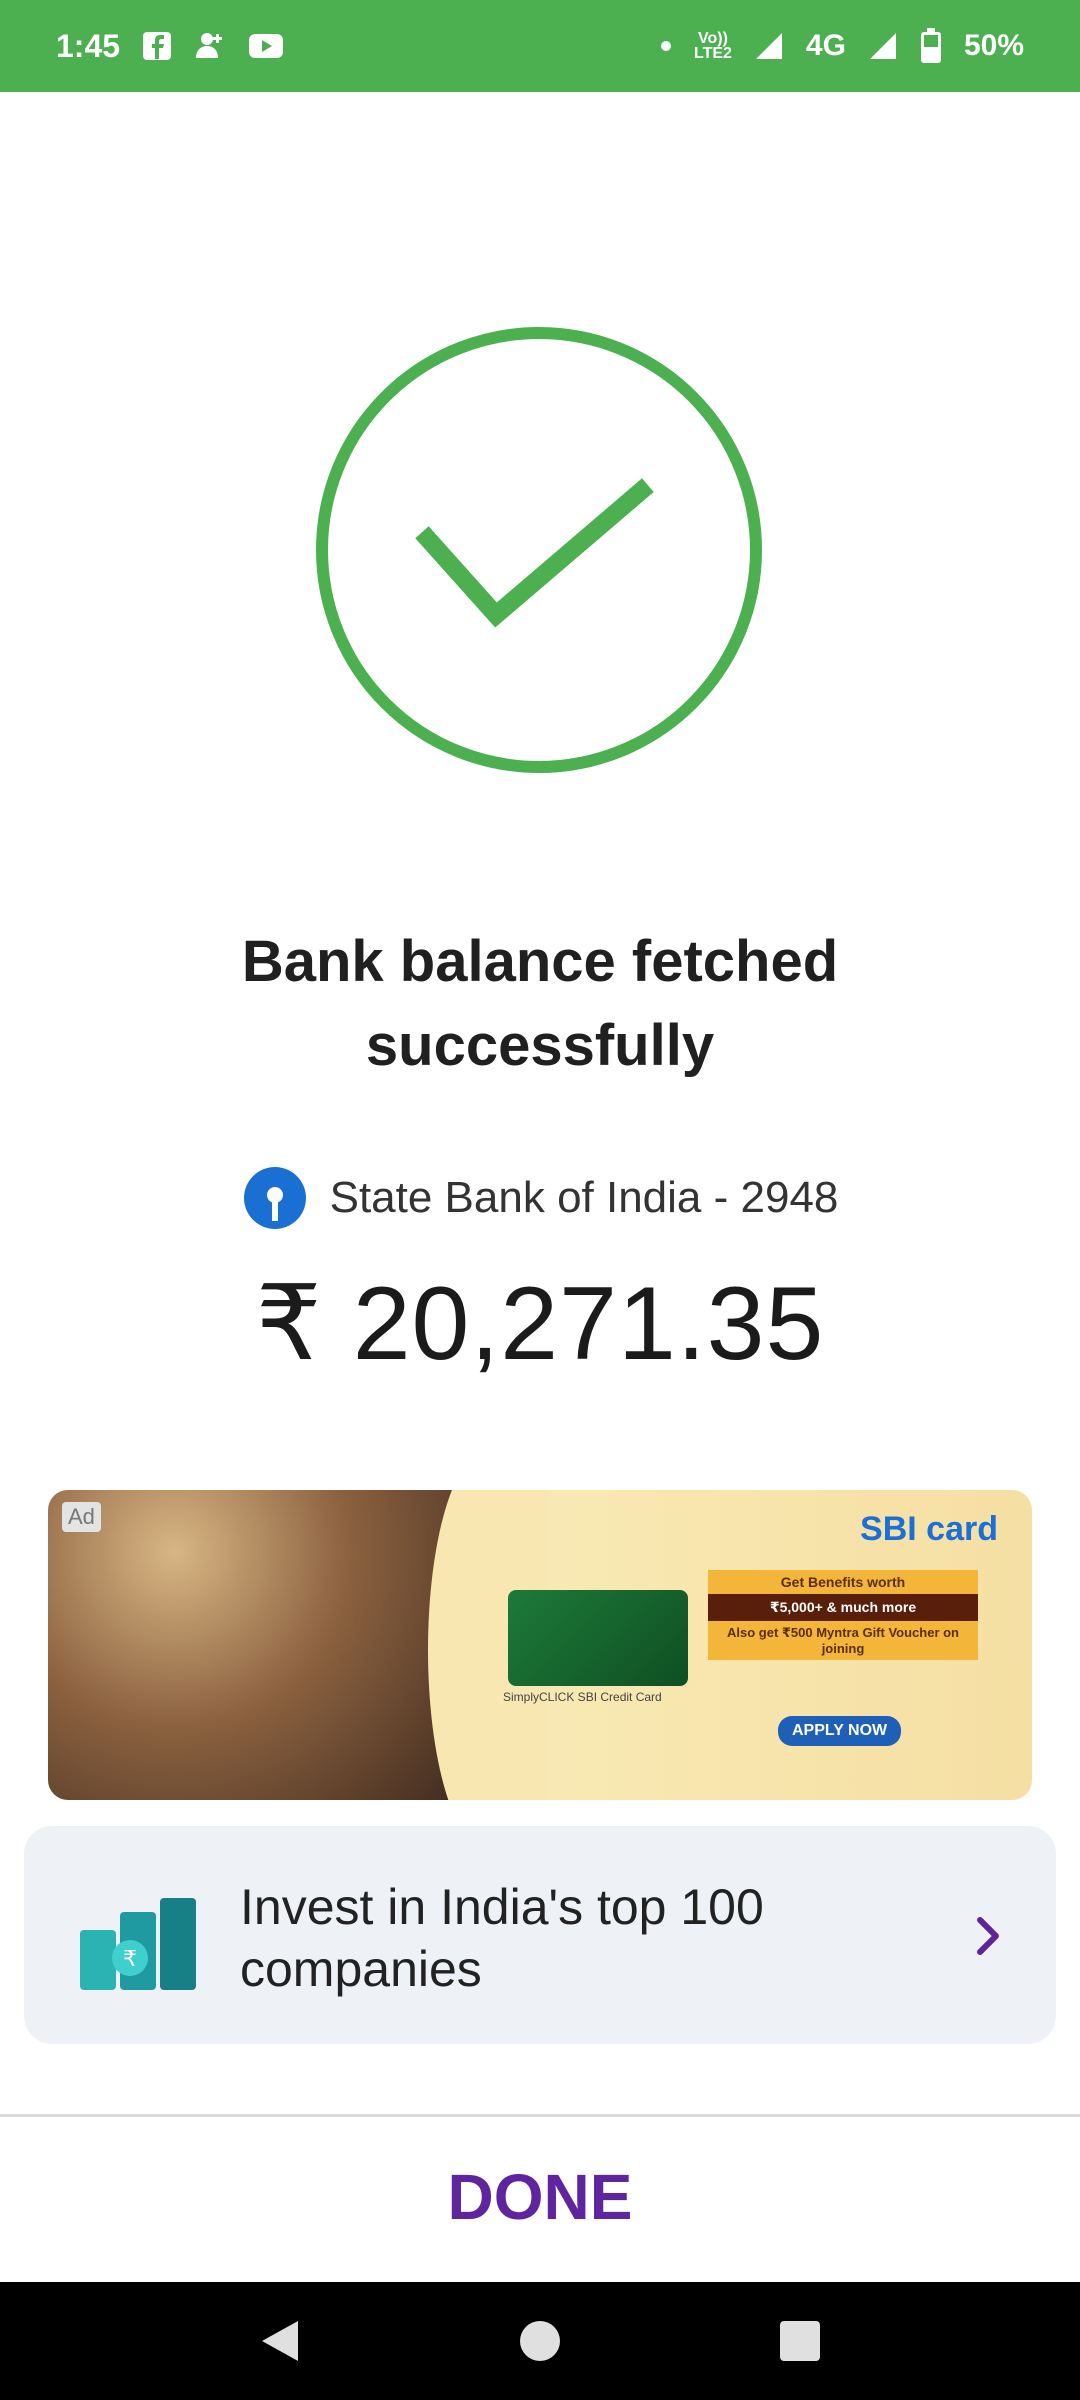 Image resolution: width=1080 pixels, height=2400 pixels. Describe the element at coordinates (275, 1198) in the screenshot. I see `sbi-logo-icon` at that location.